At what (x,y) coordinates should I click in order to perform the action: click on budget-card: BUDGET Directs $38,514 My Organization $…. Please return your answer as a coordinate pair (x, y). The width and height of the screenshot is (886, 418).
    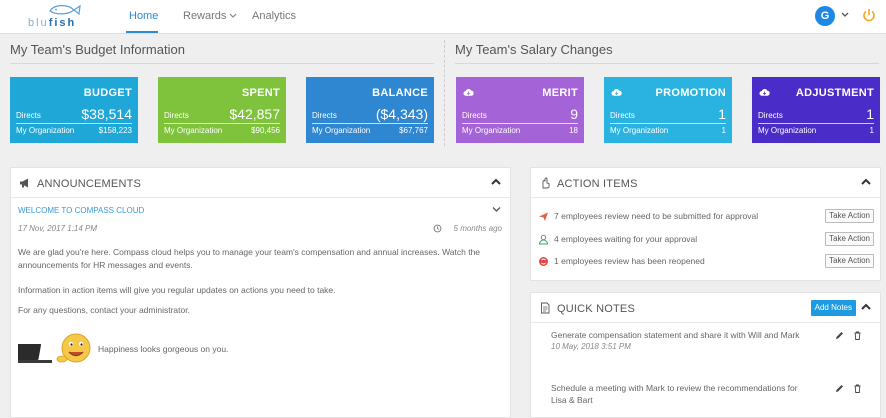
    Looking at the image, I should click on (74, 110).